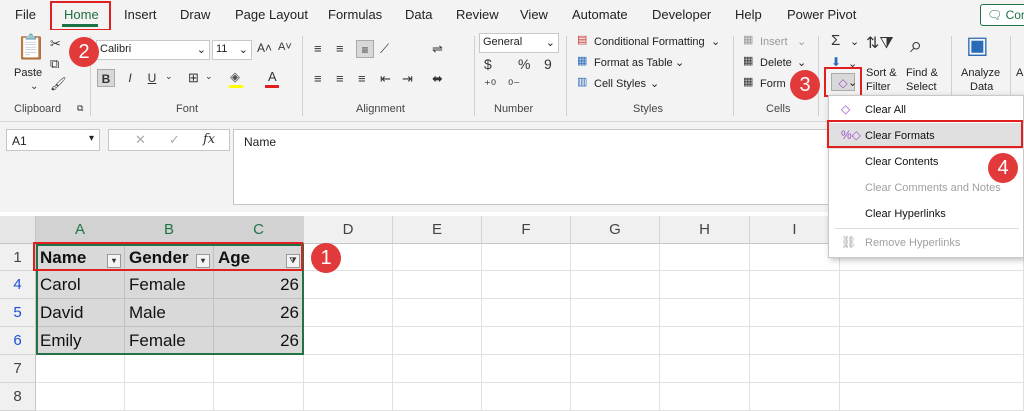 The height and width of the screenshot is (411, 1024). What do you see at coordinates (477, 14) in the screenshot?
I see `menu-review: Review` at bounding box center [477, 14].